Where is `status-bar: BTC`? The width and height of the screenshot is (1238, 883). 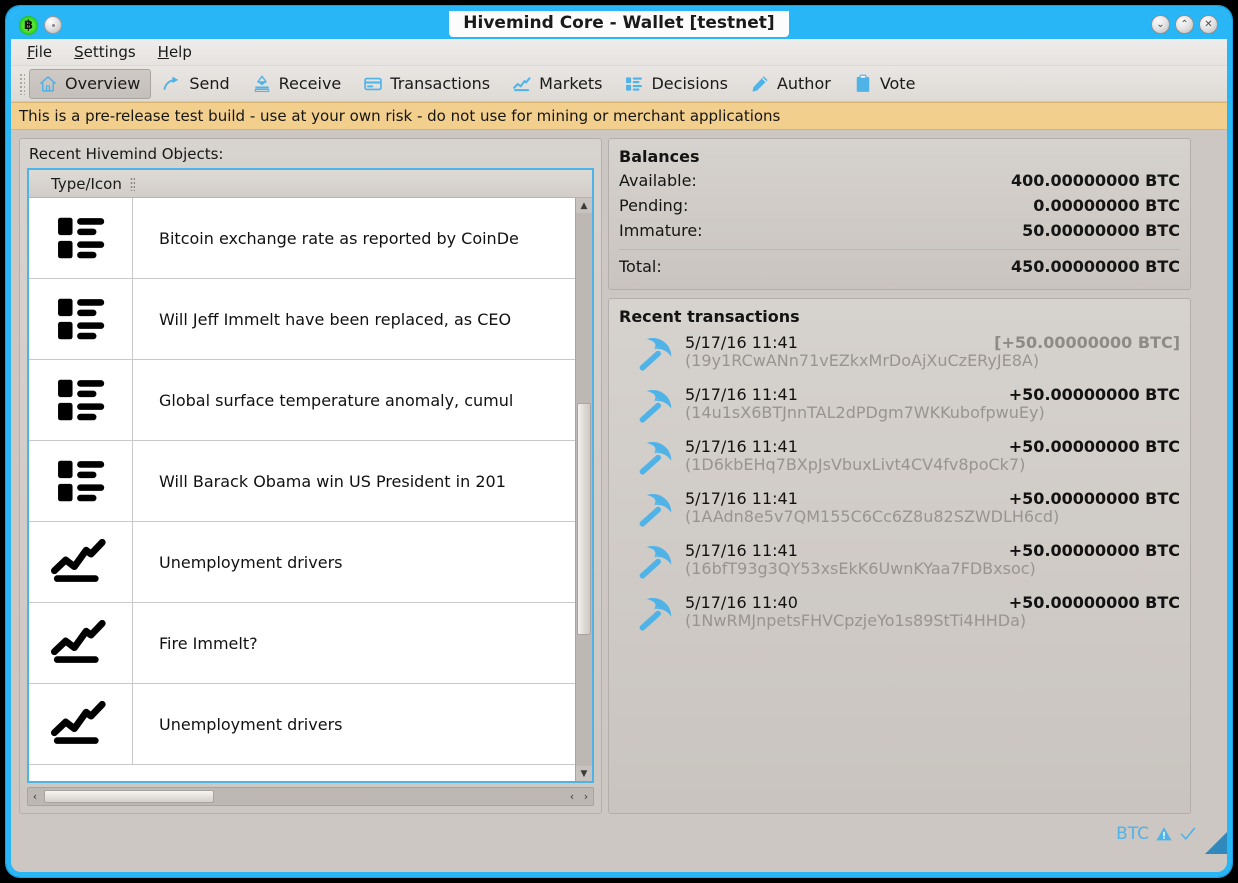
status-bar: BTC is located at coordinates (619, 834).